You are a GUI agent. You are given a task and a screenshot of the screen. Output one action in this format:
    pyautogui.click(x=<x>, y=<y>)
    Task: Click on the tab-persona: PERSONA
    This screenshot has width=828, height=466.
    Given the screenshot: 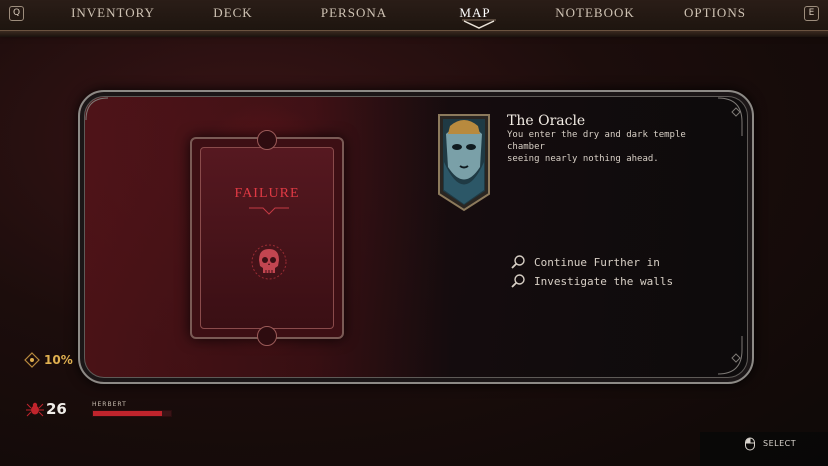 What is the action you would take?
    pyautogui.click(x=354, y=13)
    